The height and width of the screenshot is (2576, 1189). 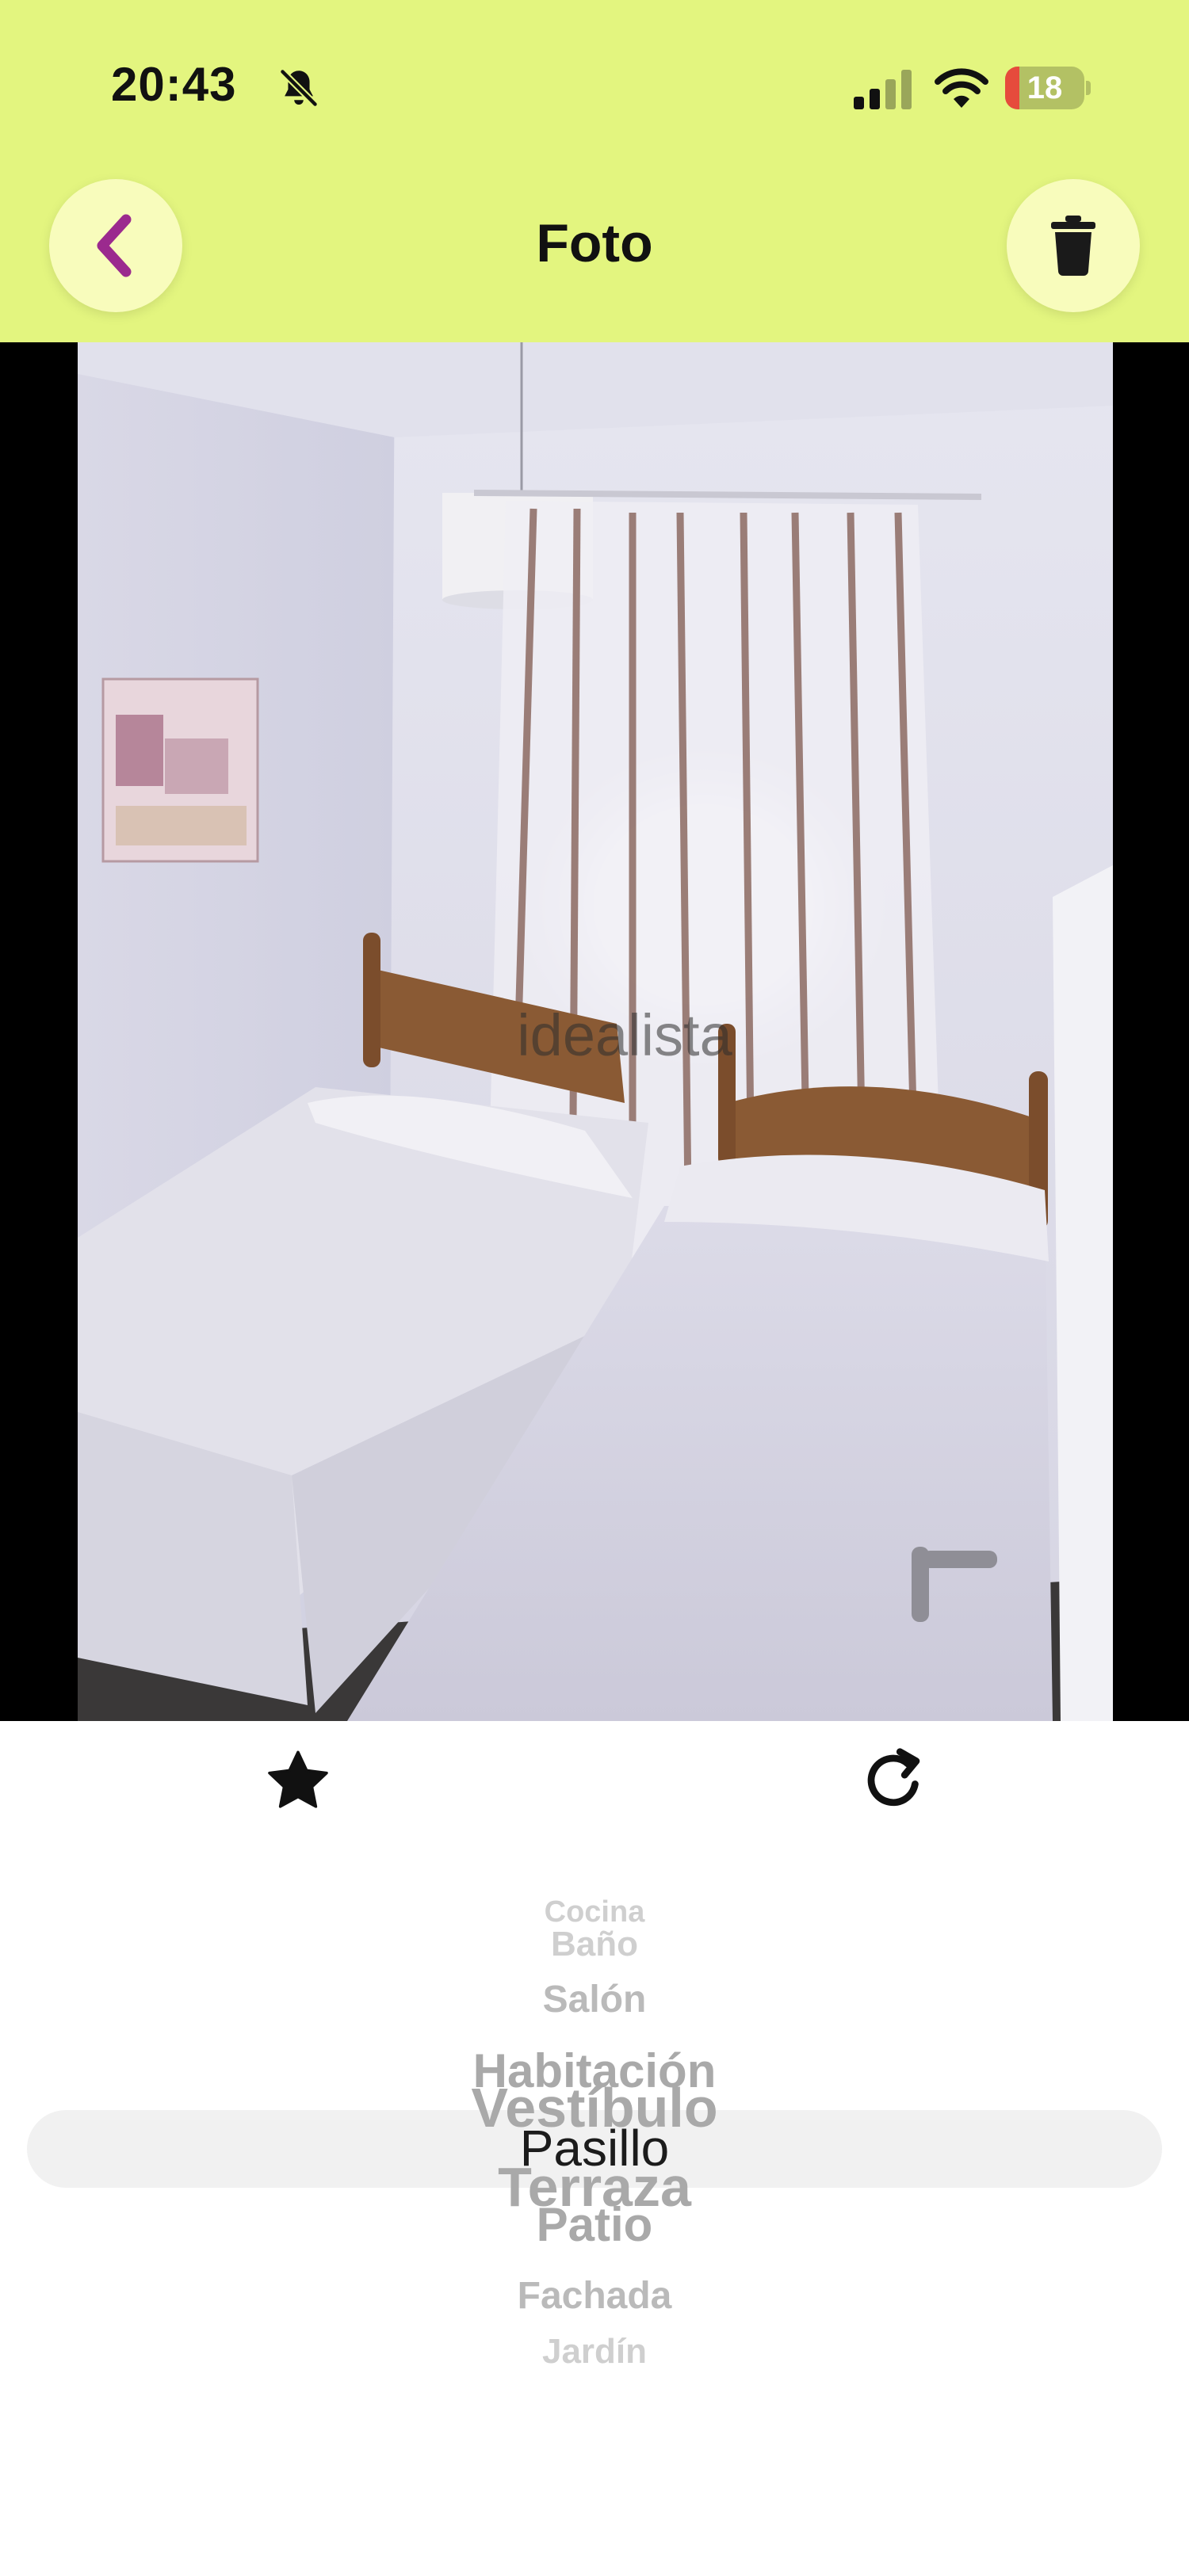 What do you see at coordinates (299, 88) in the screenshot?
I see `bell-slash-icon` at bounding box center [299, 88].